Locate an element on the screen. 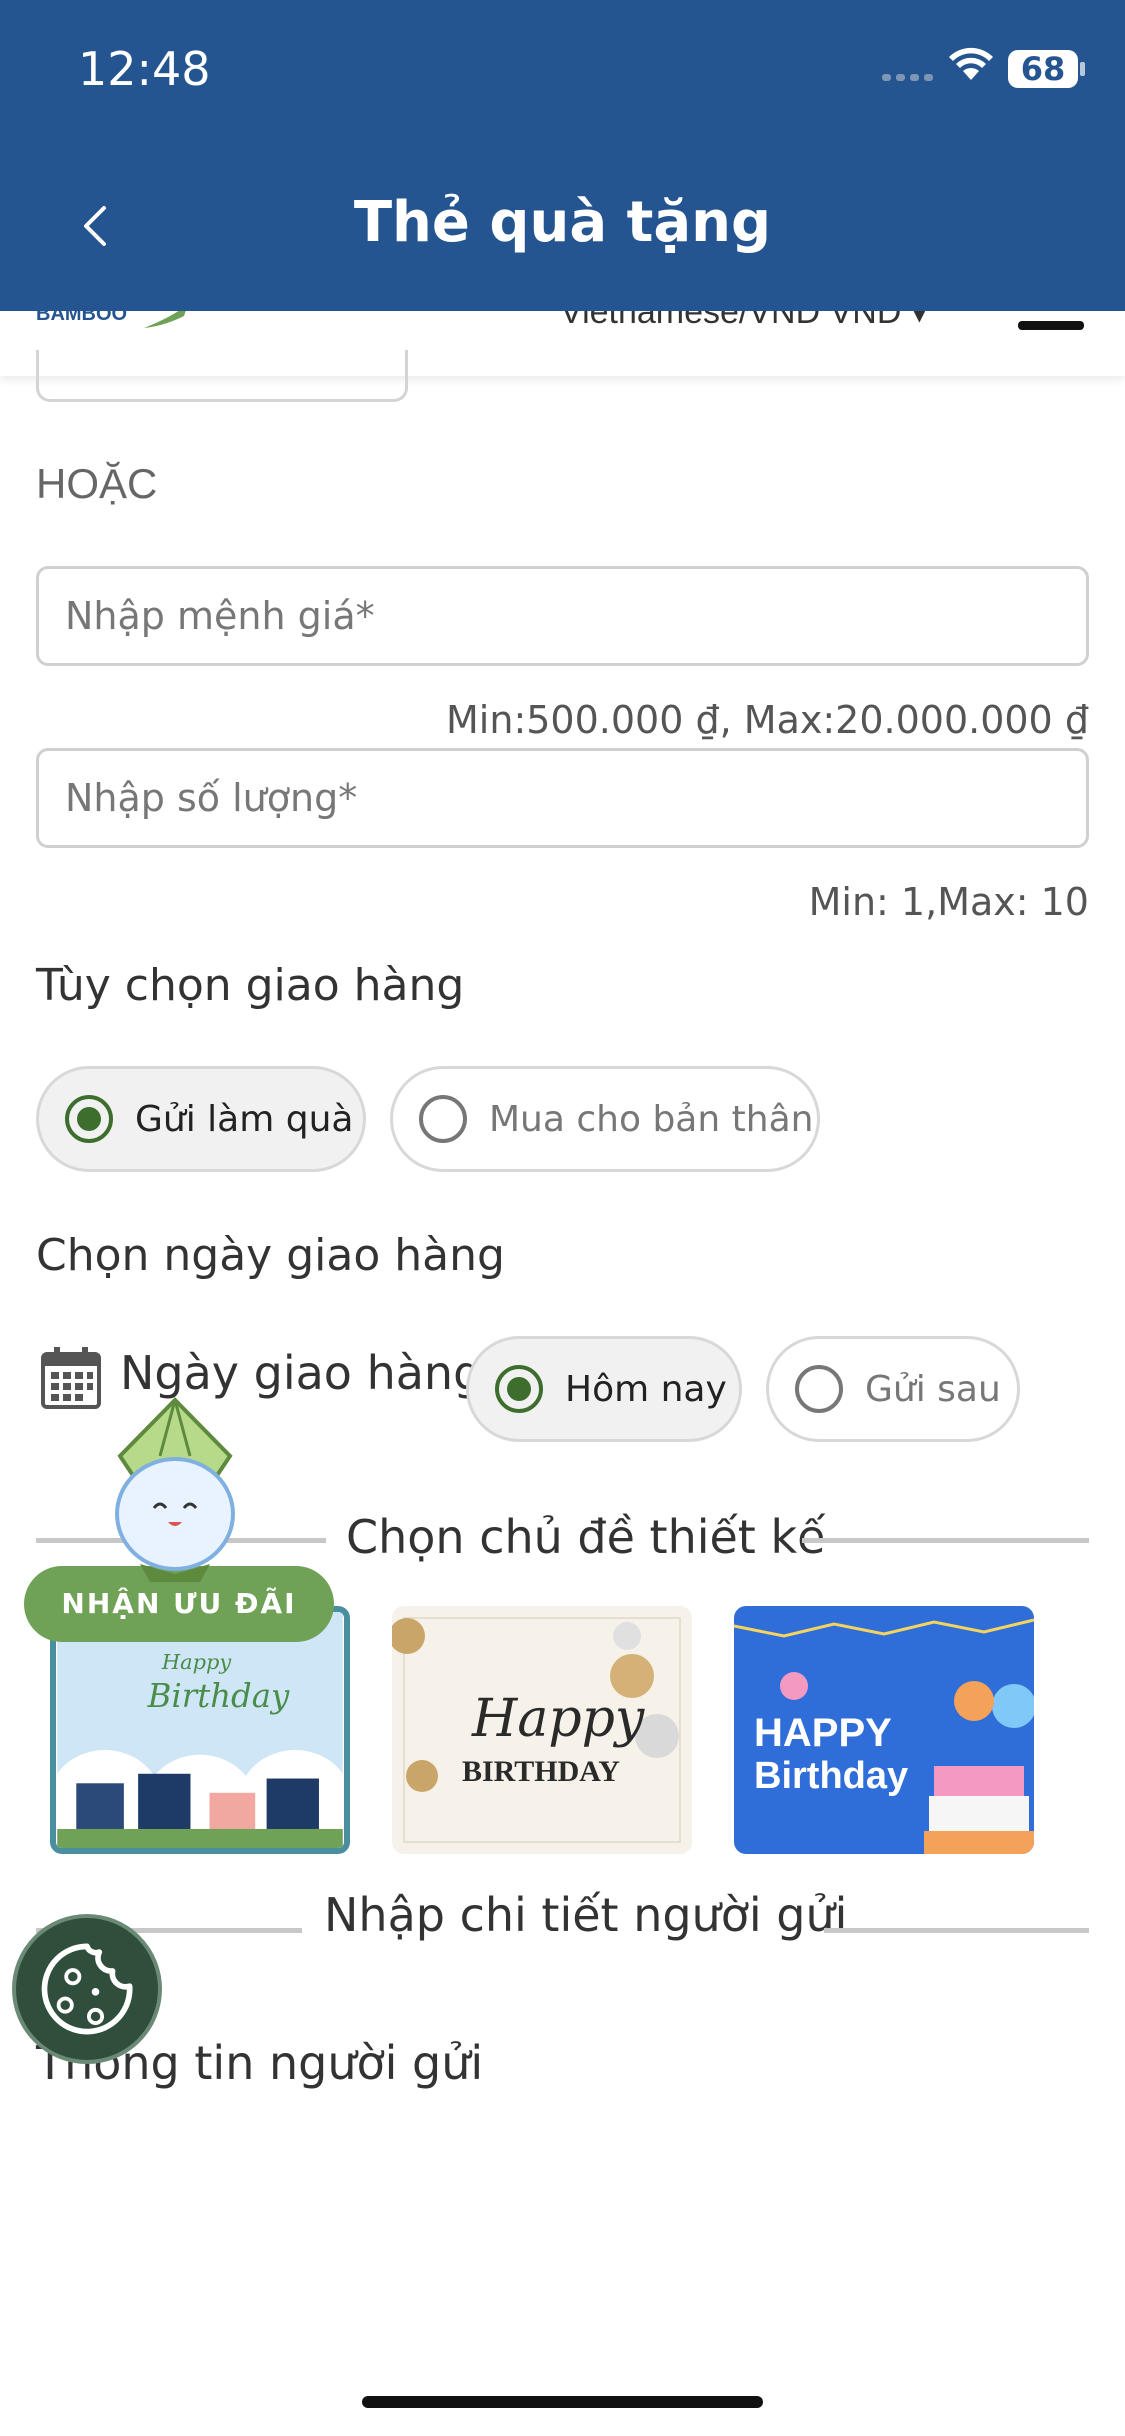  calendar-icon is located at coordinates (71, 1378).